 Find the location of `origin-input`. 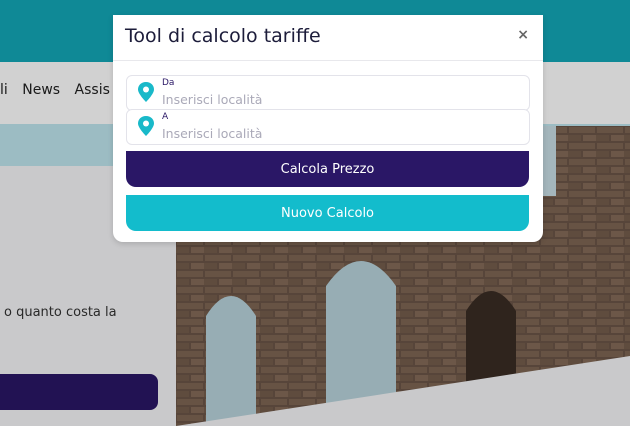

origin-input is located at coordinates (337, 99).